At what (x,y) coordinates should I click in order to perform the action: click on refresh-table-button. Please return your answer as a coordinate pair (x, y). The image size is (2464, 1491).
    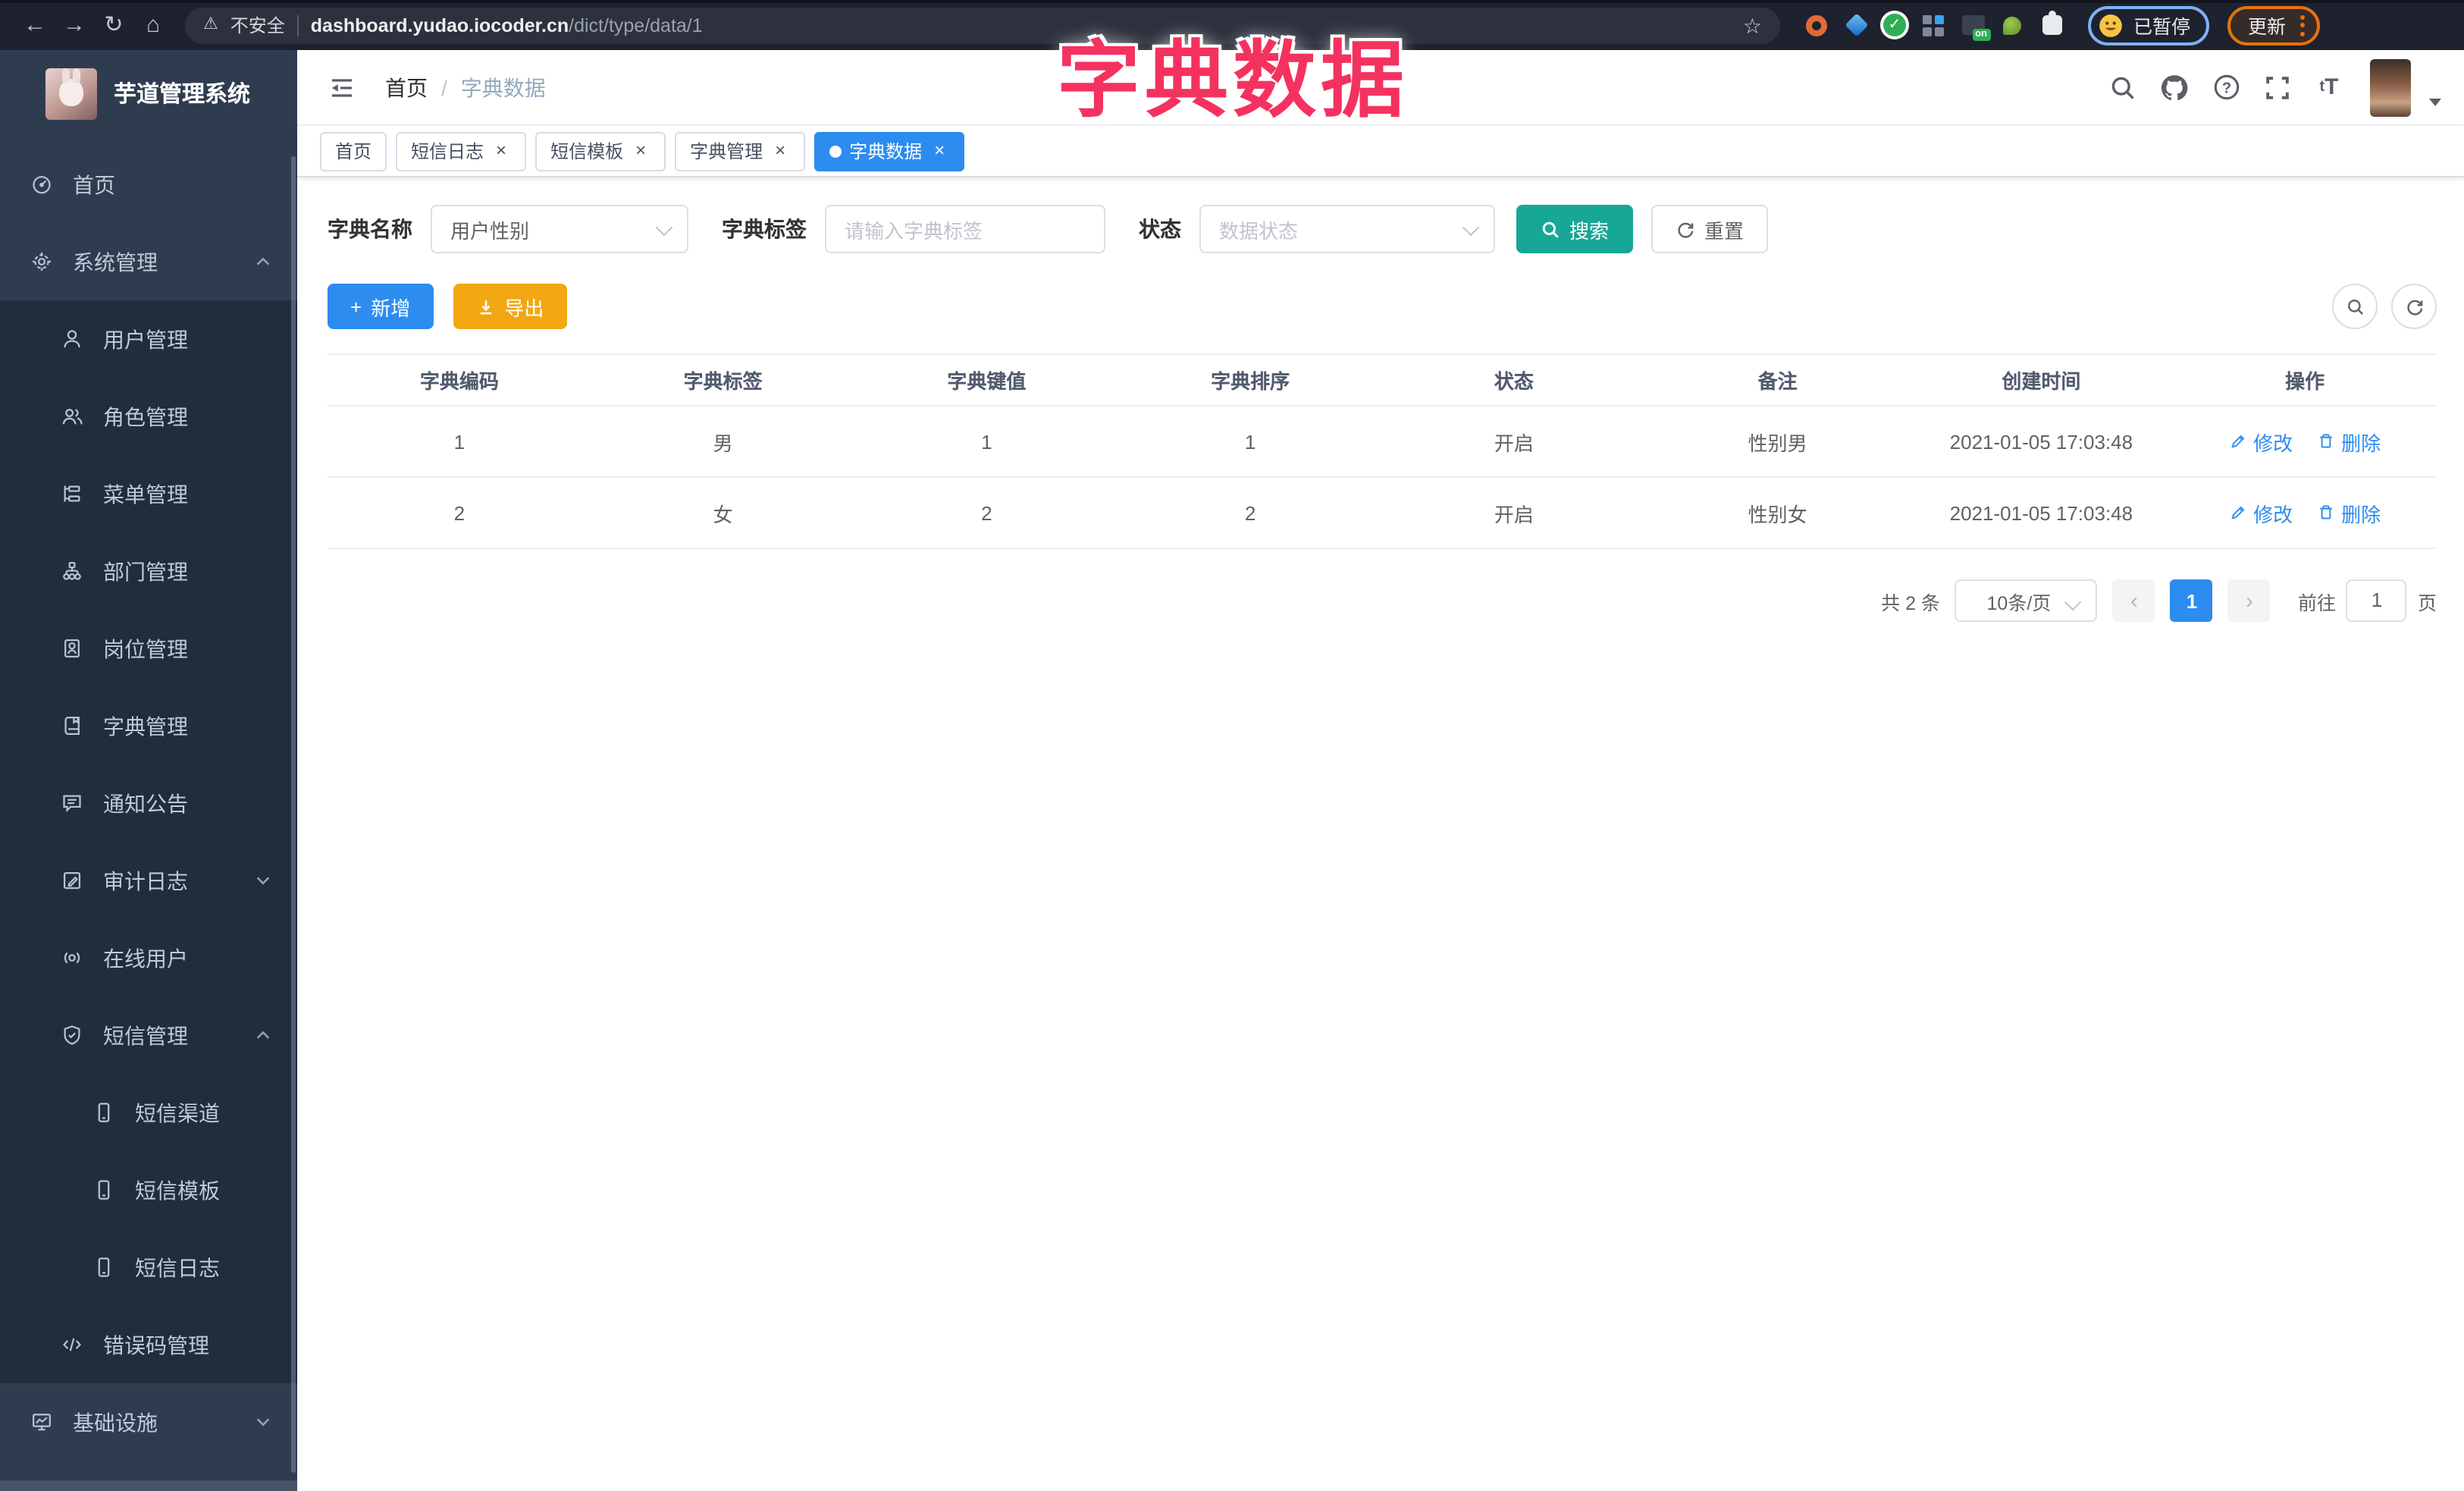
    Looking at the image, I should click on (2414, 306).